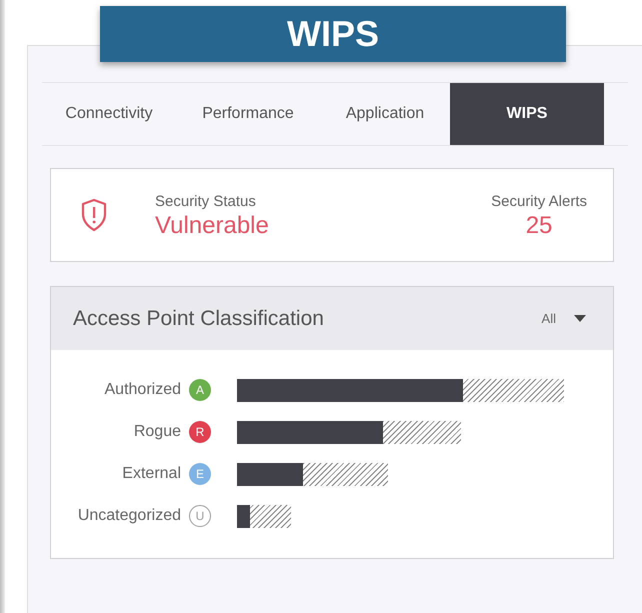 This screenshot has width=642, height=613. What do you see at coordinates (156, 432) in the screenshot?
I see `category-label: Rogue` at bounding box center [156, 432].